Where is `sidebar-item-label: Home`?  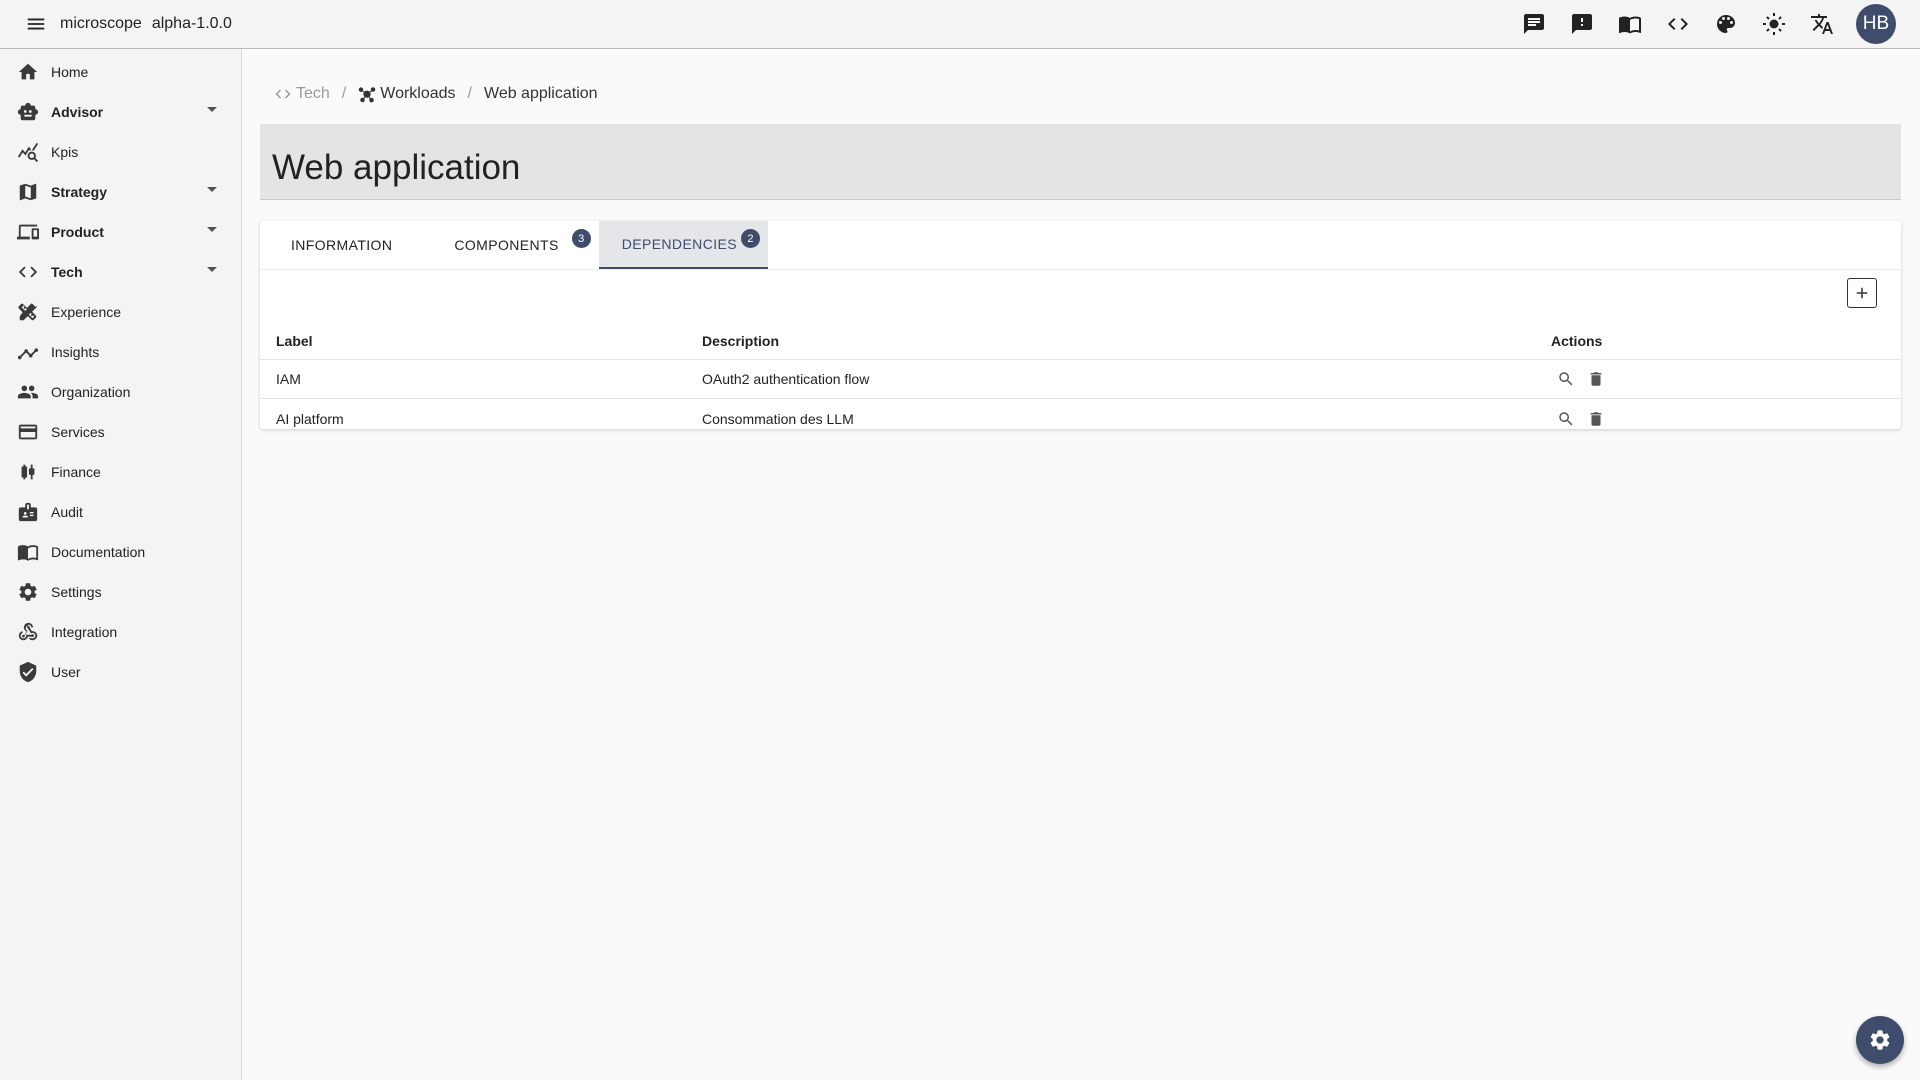 sidebar-item-label: Home is located at coordinates (70, 72).